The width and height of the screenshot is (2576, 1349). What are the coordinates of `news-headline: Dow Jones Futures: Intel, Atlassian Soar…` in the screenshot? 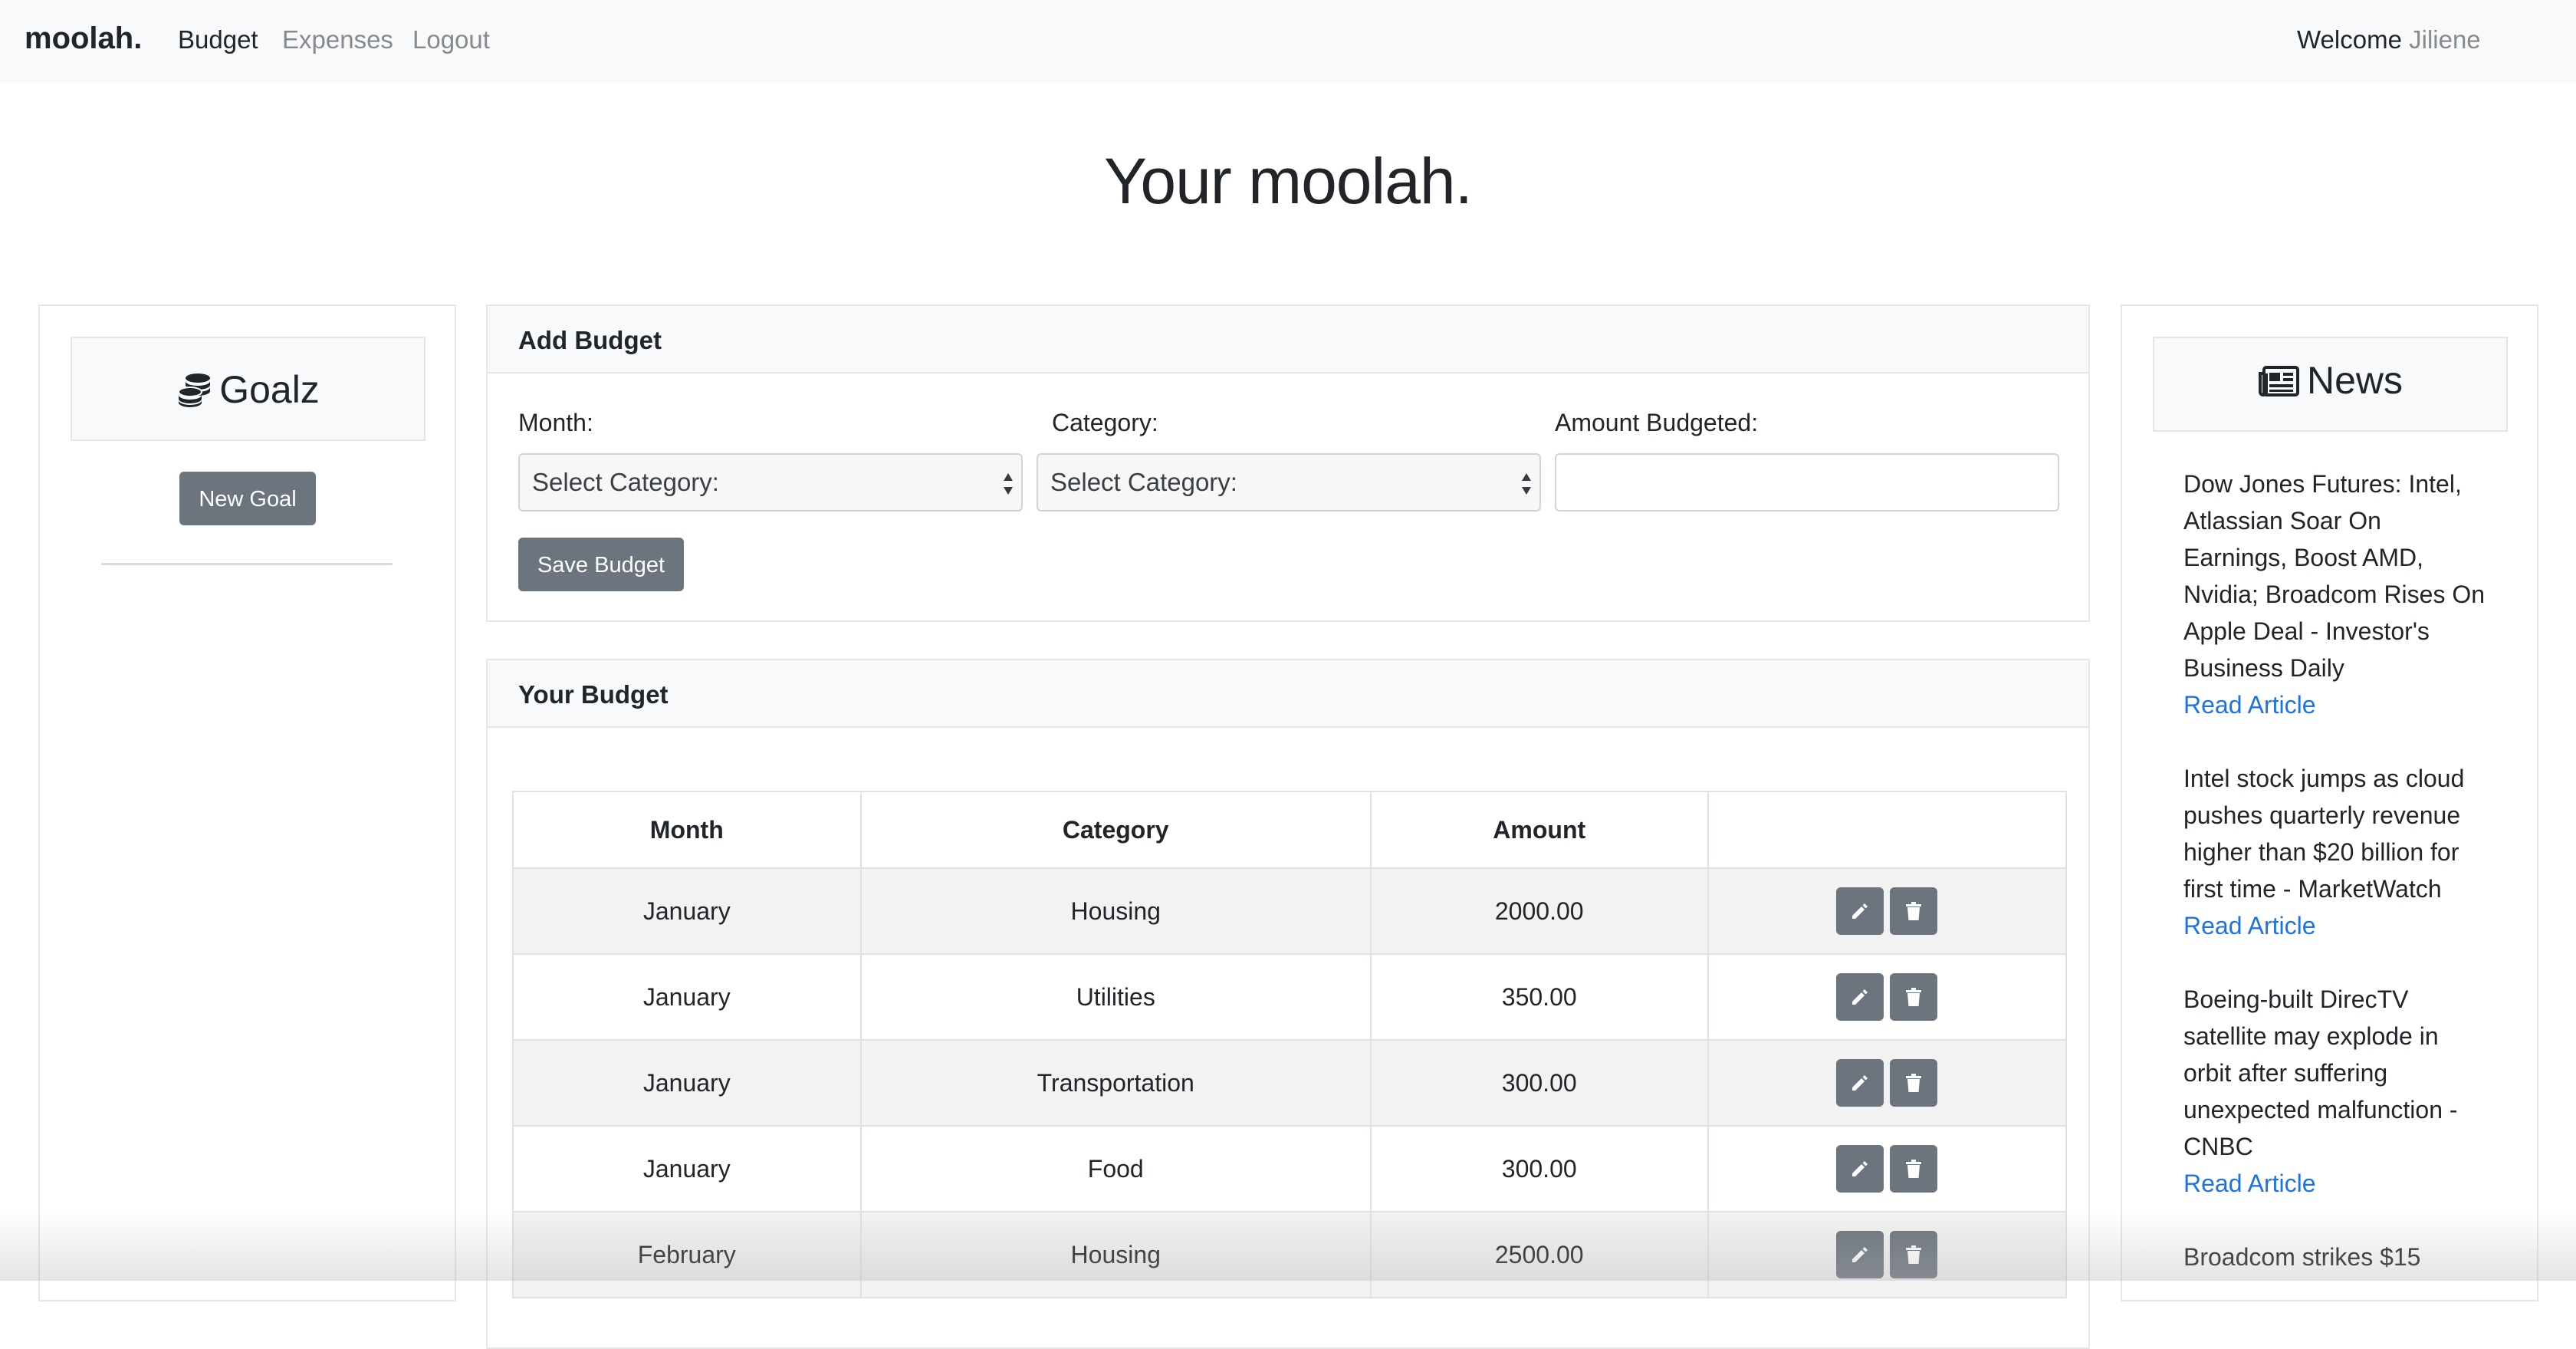 It's located at (2334, 576).